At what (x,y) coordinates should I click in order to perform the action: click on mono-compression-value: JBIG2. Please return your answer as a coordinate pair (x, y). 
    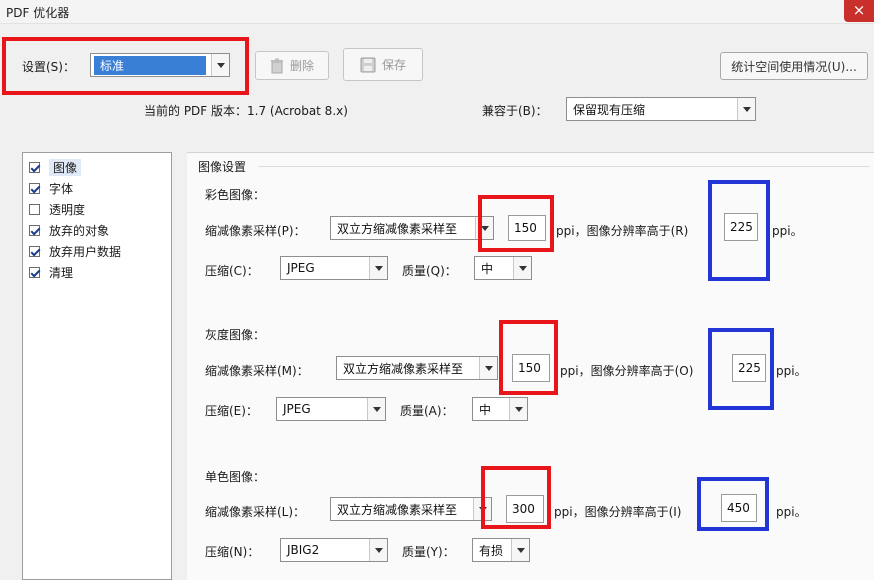
    Looking at the image, I should click on (303, 550).